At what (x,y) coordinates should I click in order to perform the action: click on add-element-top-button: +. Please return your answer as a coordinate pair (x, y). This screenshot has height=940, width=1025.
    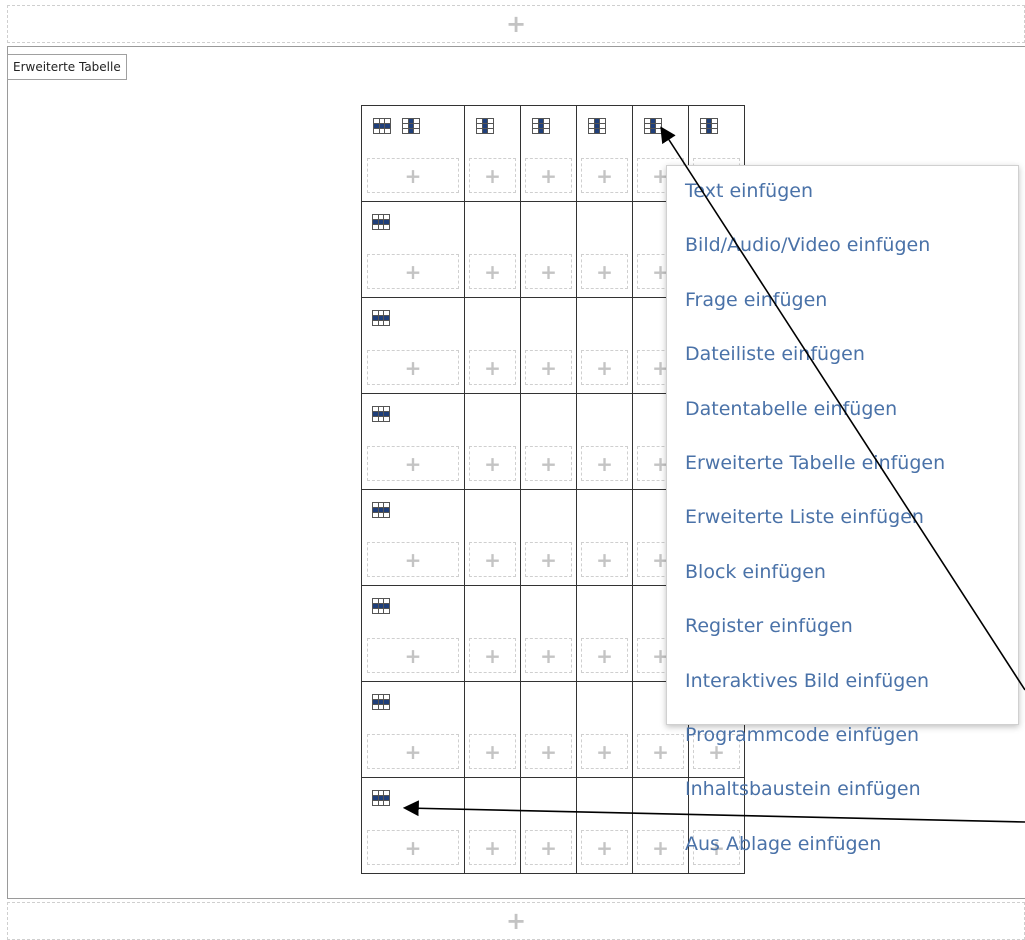
    Looking at the image, I should click on (516, 24).